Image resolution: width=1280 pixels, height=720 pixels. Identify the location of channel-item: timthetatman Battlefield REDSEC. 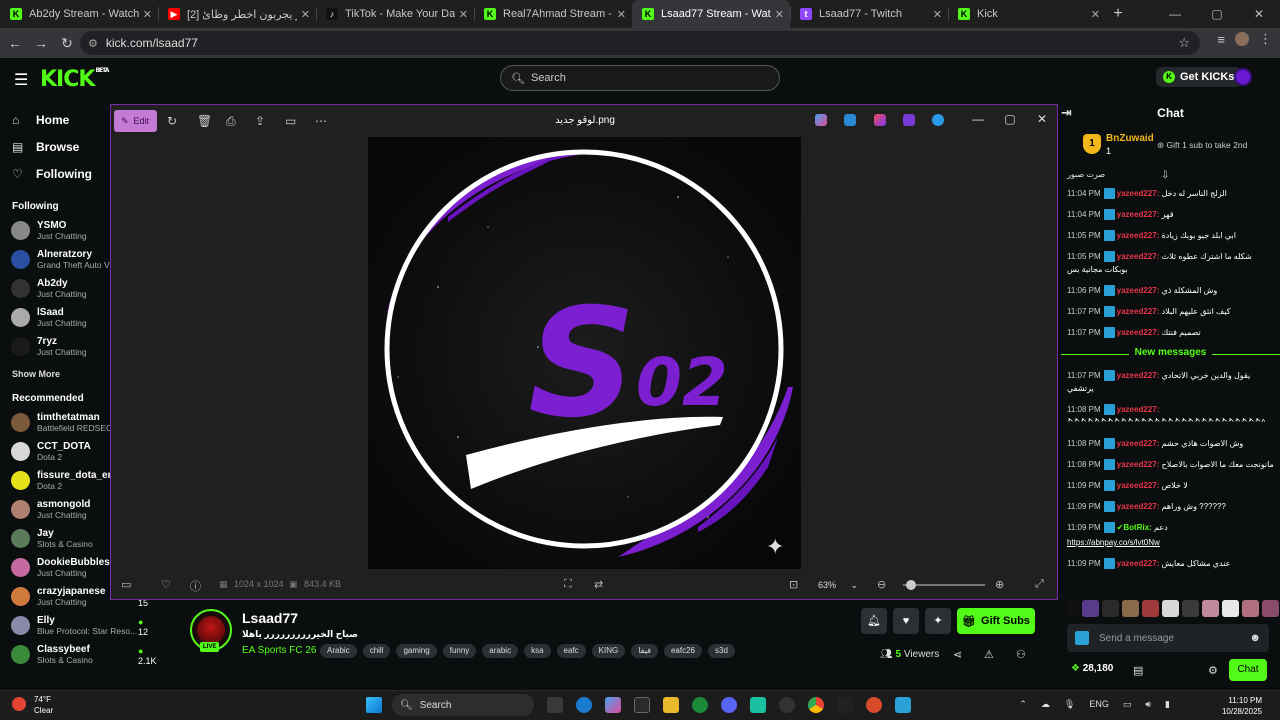
(56, 422).